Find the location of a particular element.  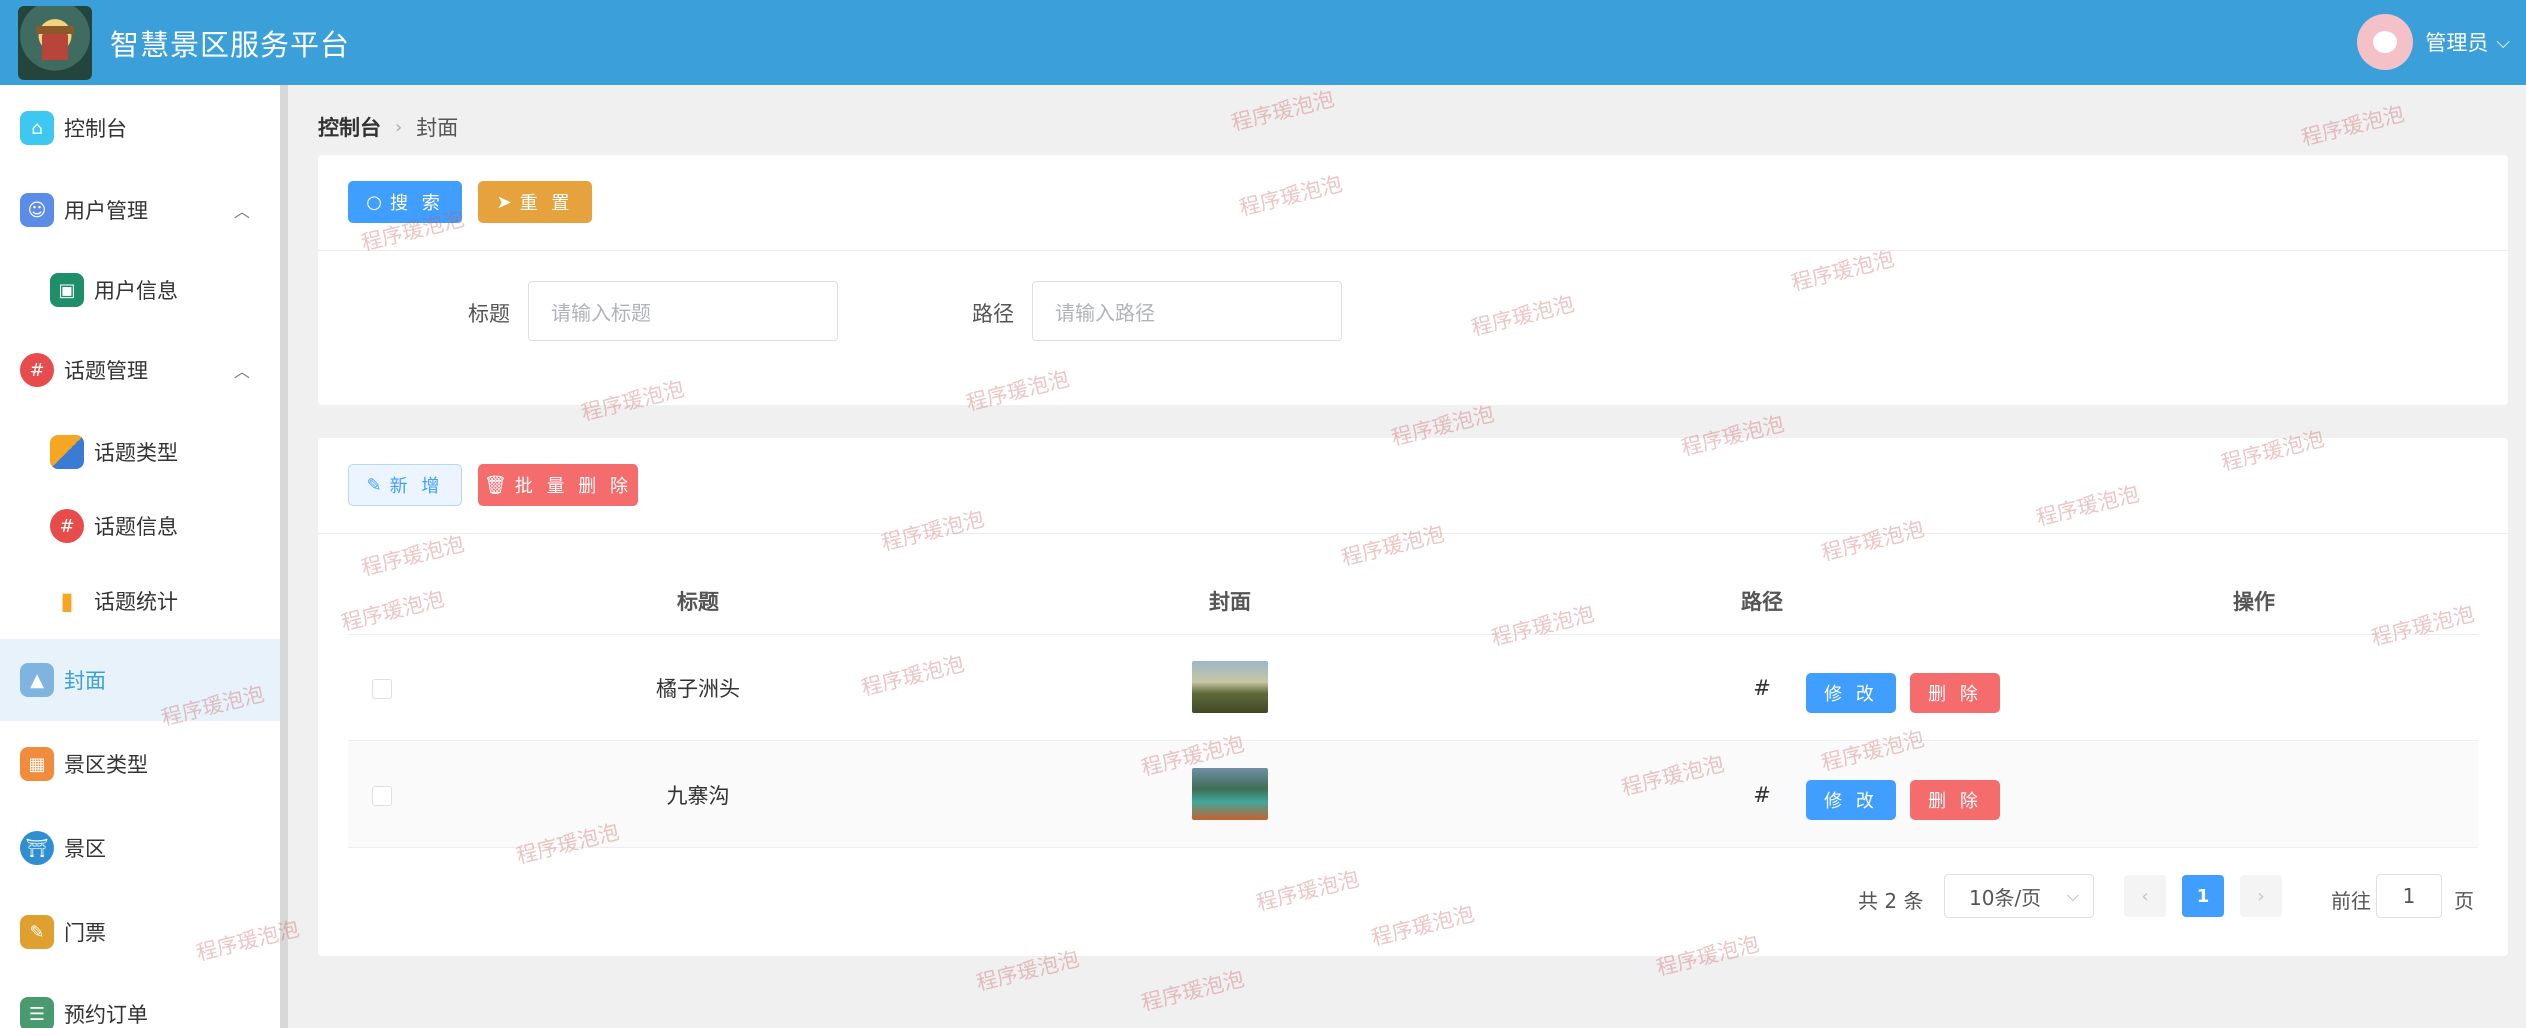

reset-button-label: 重 置 is located at coordinates (546, 203).